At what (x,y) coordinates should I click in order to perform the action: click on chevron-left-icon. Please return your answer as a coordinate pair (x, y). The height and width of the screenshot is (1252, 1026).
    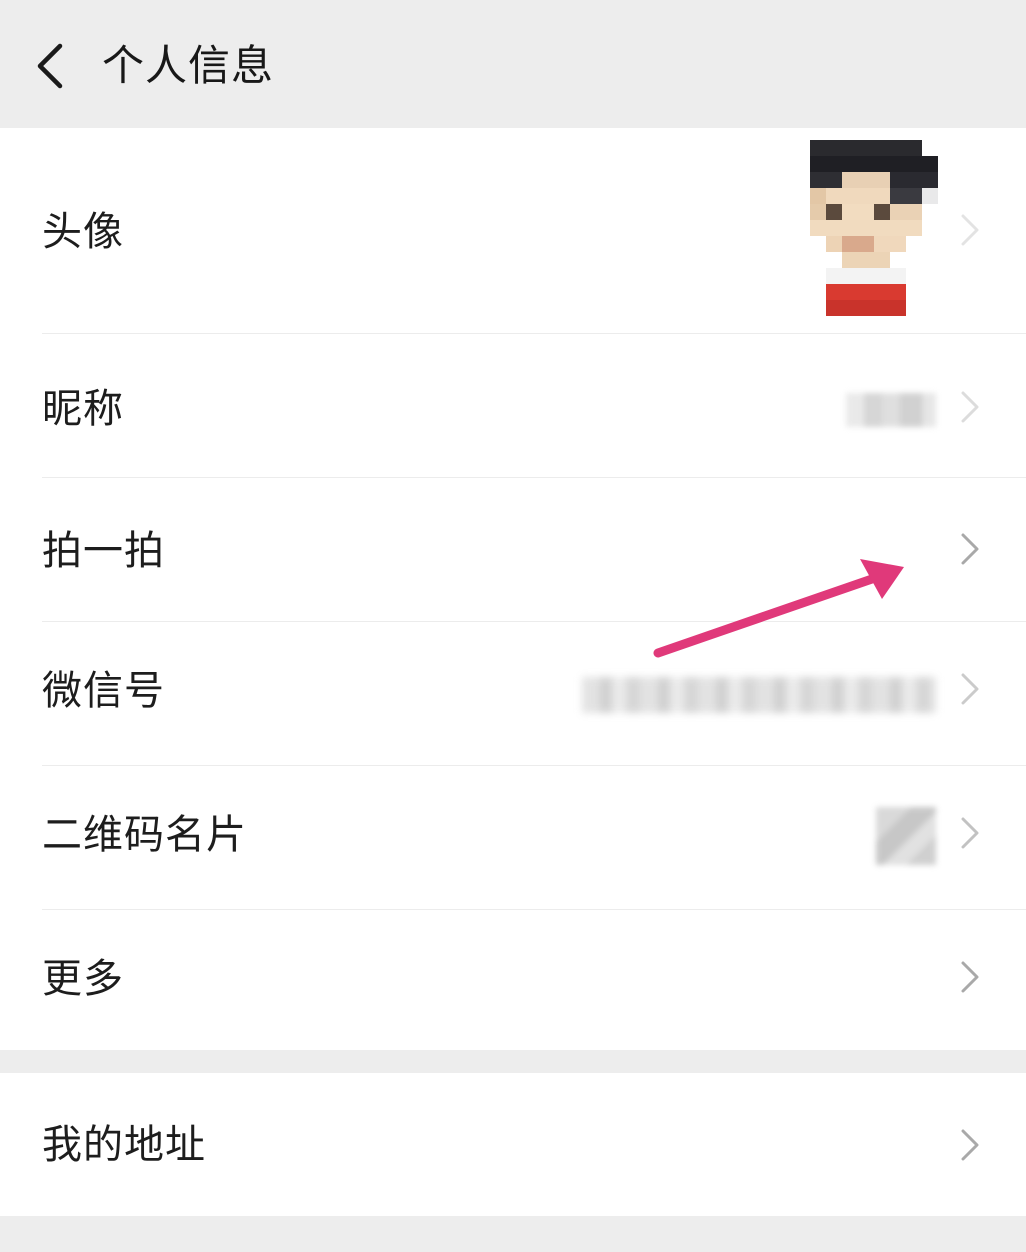
    Looking at the image, I should click on (50, 66).